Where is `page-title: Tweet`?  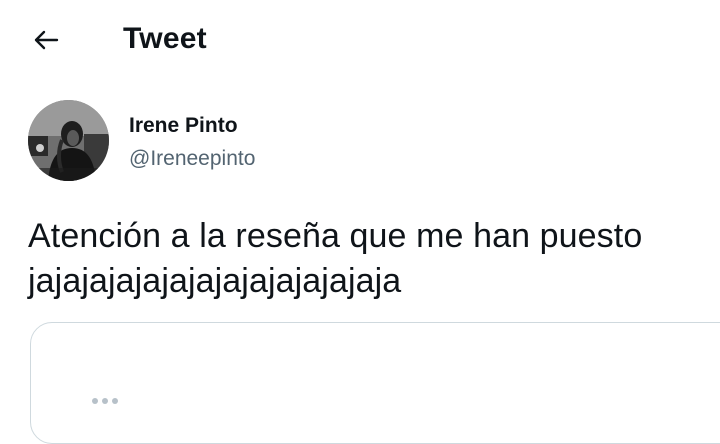 page-title: Tweet is located at coordinates (165, 38).